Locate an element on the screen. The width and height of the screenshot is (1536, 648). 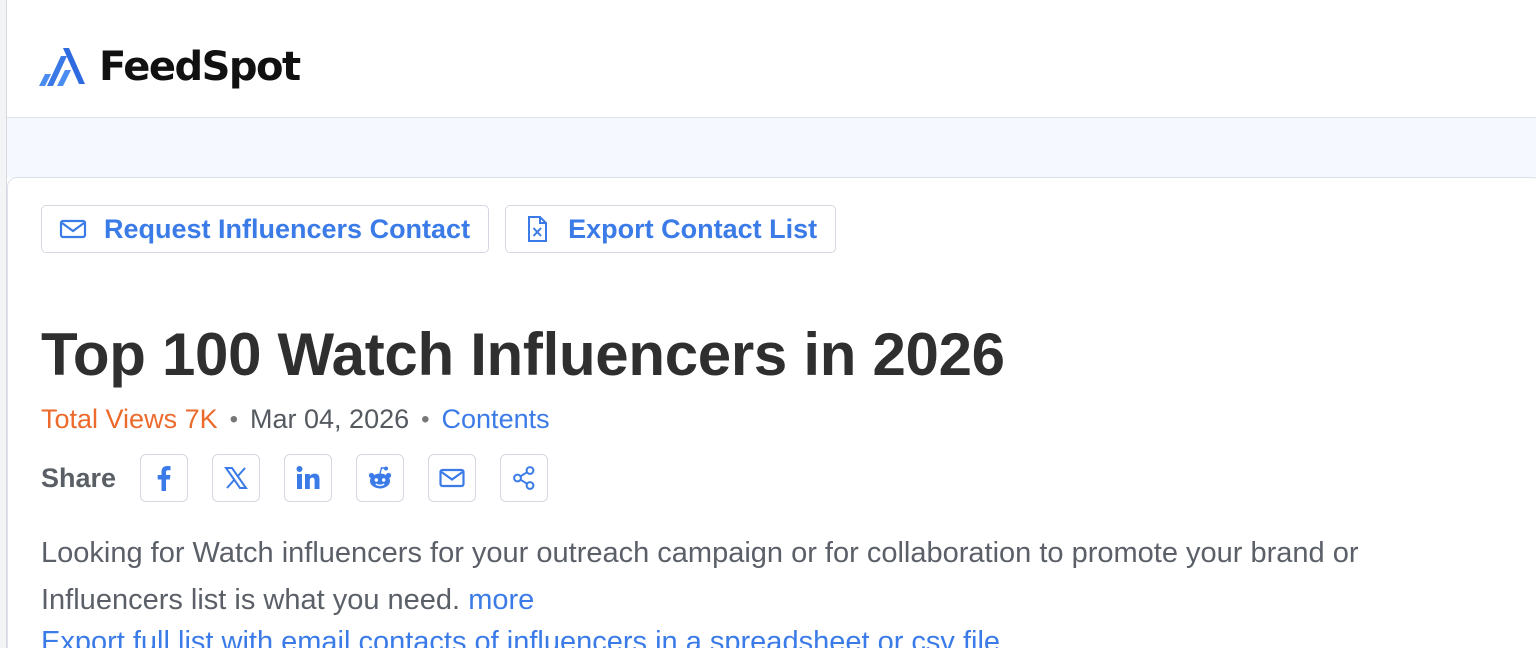
page-title: Top 100 Watch Influencers in 2026 is located at coordinates (523, 354).